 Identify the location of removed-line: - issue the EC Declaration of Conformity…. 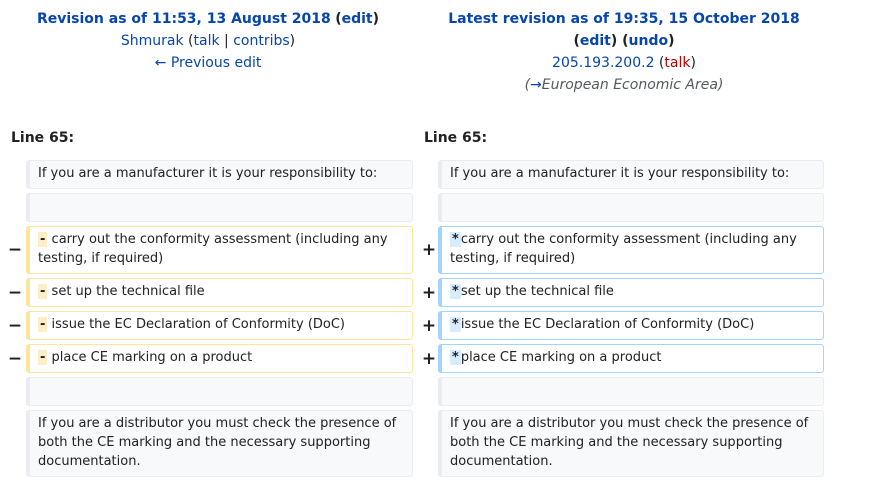
(219, 325).